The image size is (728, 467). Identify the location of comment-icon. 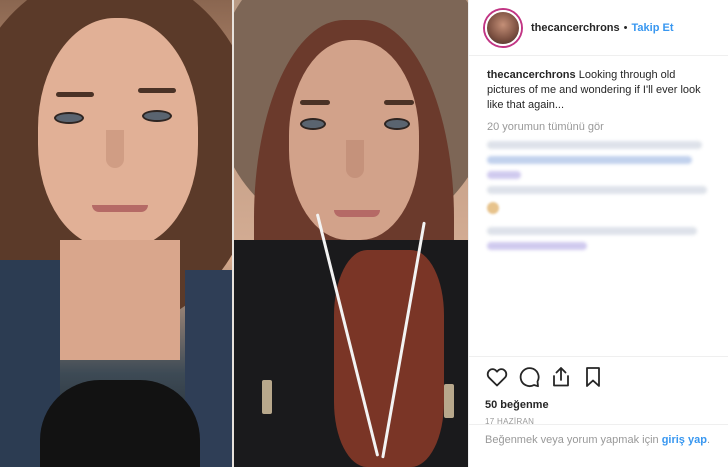
(529, 377).